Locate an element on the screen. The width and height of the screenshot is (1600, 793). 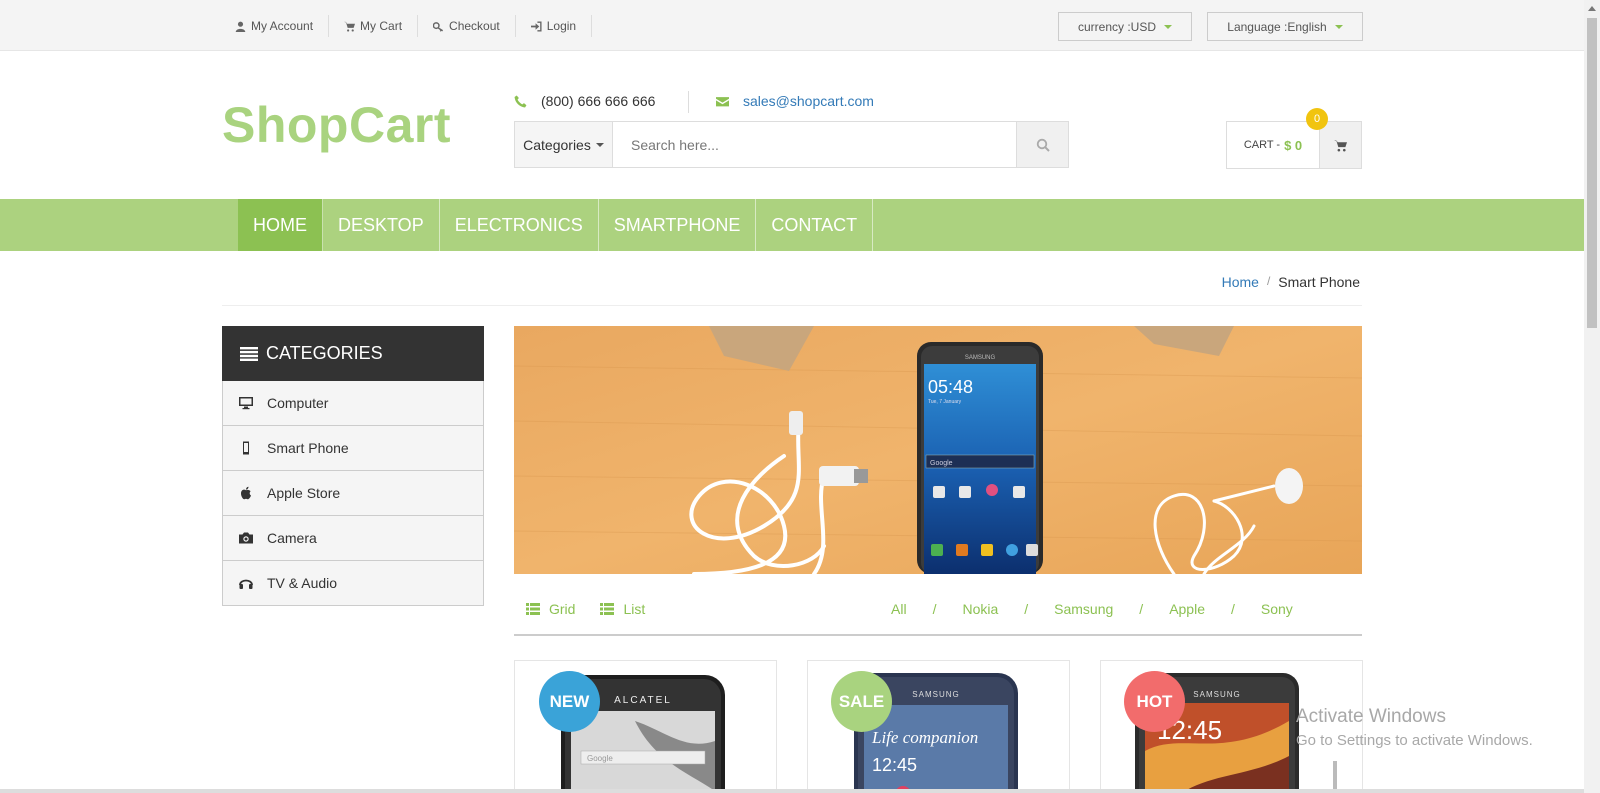
scroll-up-arrow-icon is located at coordinates (1592, 9).